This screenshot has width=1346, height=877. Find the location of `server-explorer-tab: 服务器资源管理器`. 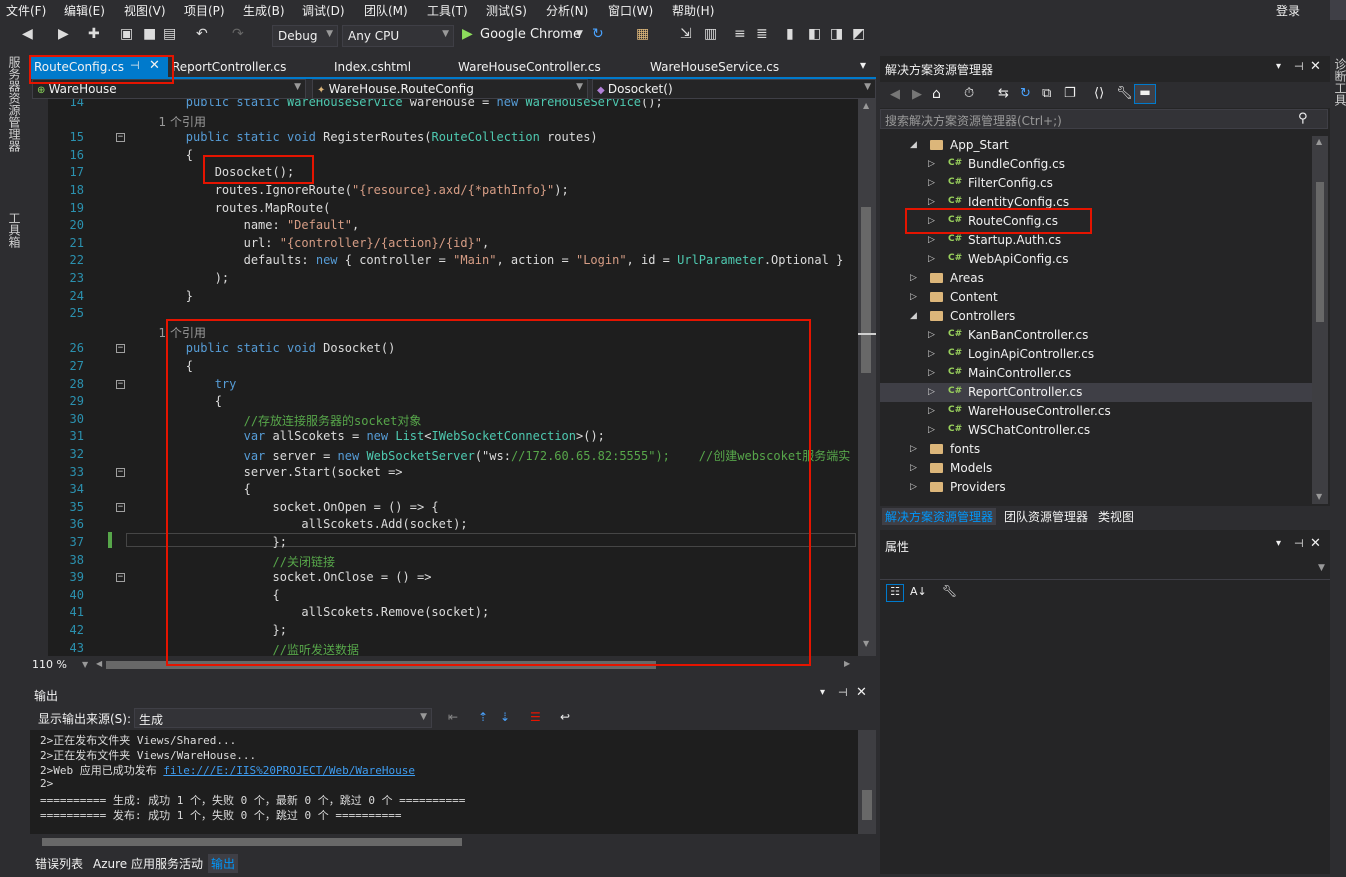

server-explorer-tab: 服务器资源管理器 is located at coordinates (14, 104).